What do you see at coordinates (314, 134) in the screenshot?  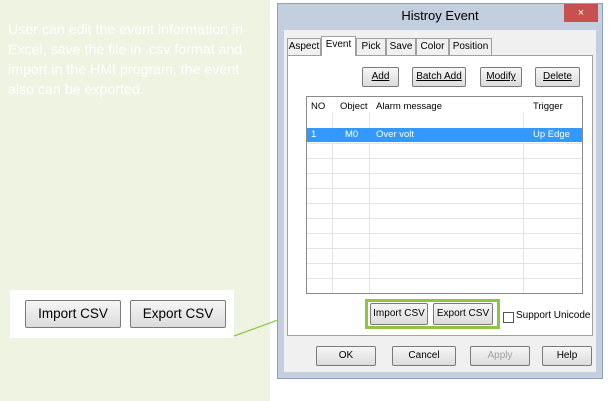 I see `cell-no: 1` at bounding box center [314, 134].